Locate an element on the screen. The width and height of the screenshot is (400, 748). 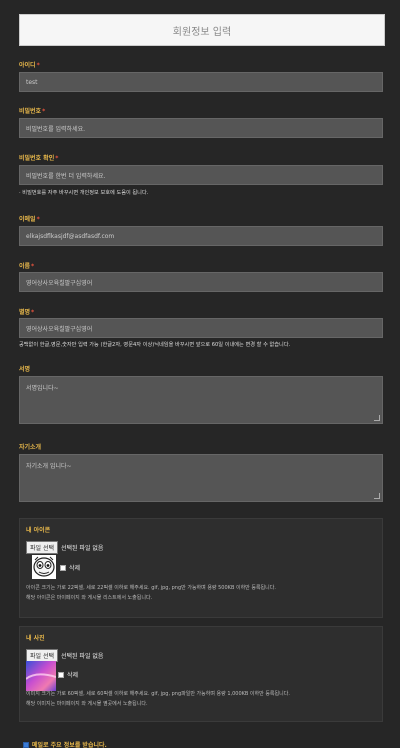
id-label: 아이디* is located at coordinates (29, 65).